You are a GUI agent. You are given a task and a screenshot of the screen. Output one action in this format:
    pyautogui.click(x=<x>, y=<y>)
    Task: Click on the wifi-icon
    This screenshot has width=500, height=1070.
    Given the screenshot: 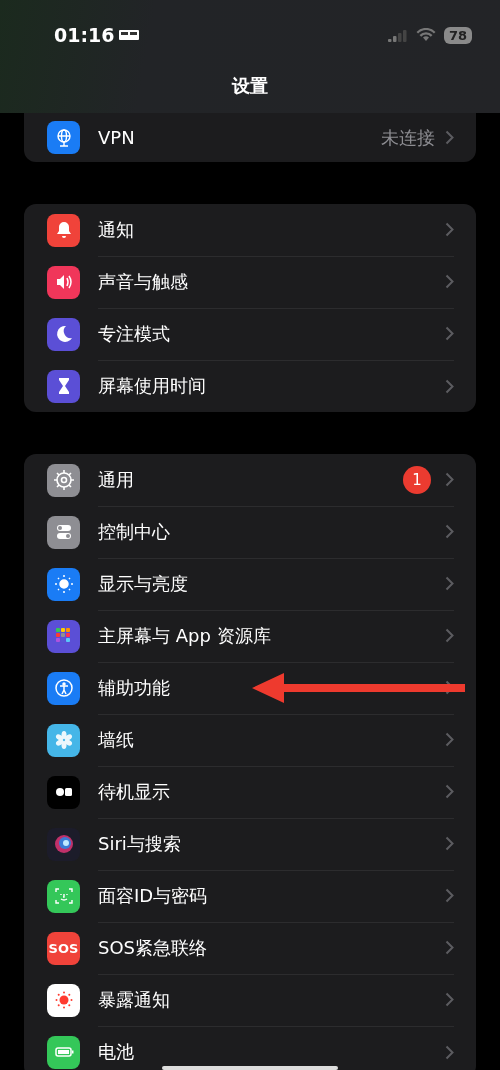 What is the action you would take?
    pyautogui.click(x=425, y=35)
    